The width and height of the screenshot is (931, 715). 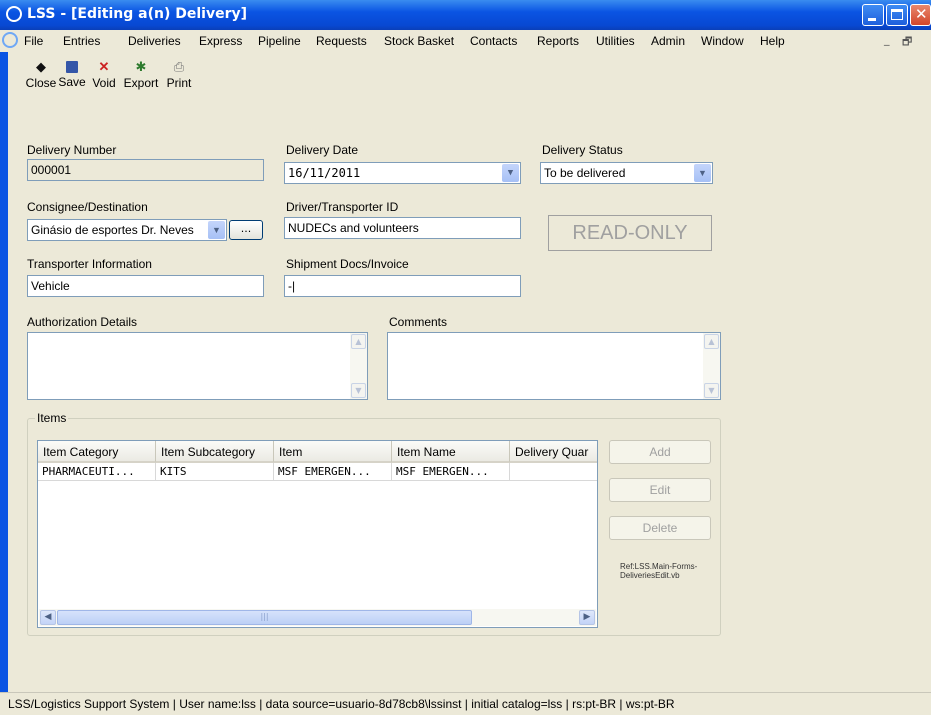 I want to click on close-button-label: Close, so click(x=41, y=83).